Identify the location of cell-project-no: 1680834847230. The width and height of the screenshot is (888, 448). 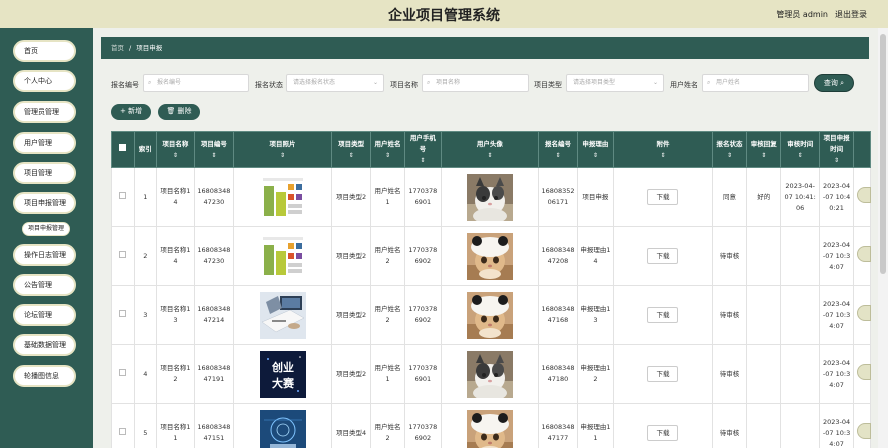
(214, 197).